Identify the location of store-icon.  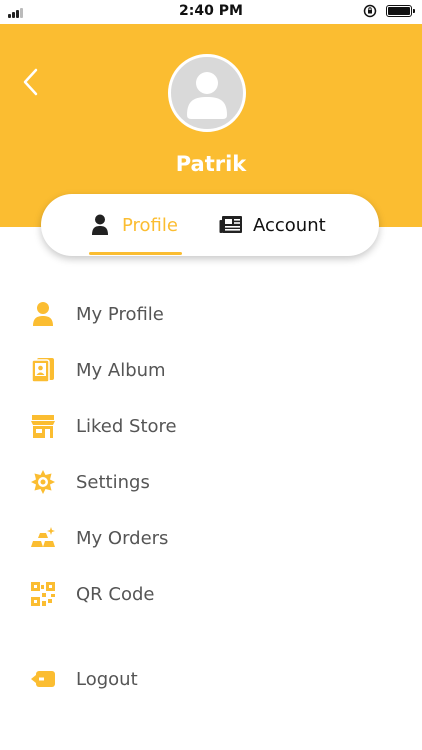
(43, 426).